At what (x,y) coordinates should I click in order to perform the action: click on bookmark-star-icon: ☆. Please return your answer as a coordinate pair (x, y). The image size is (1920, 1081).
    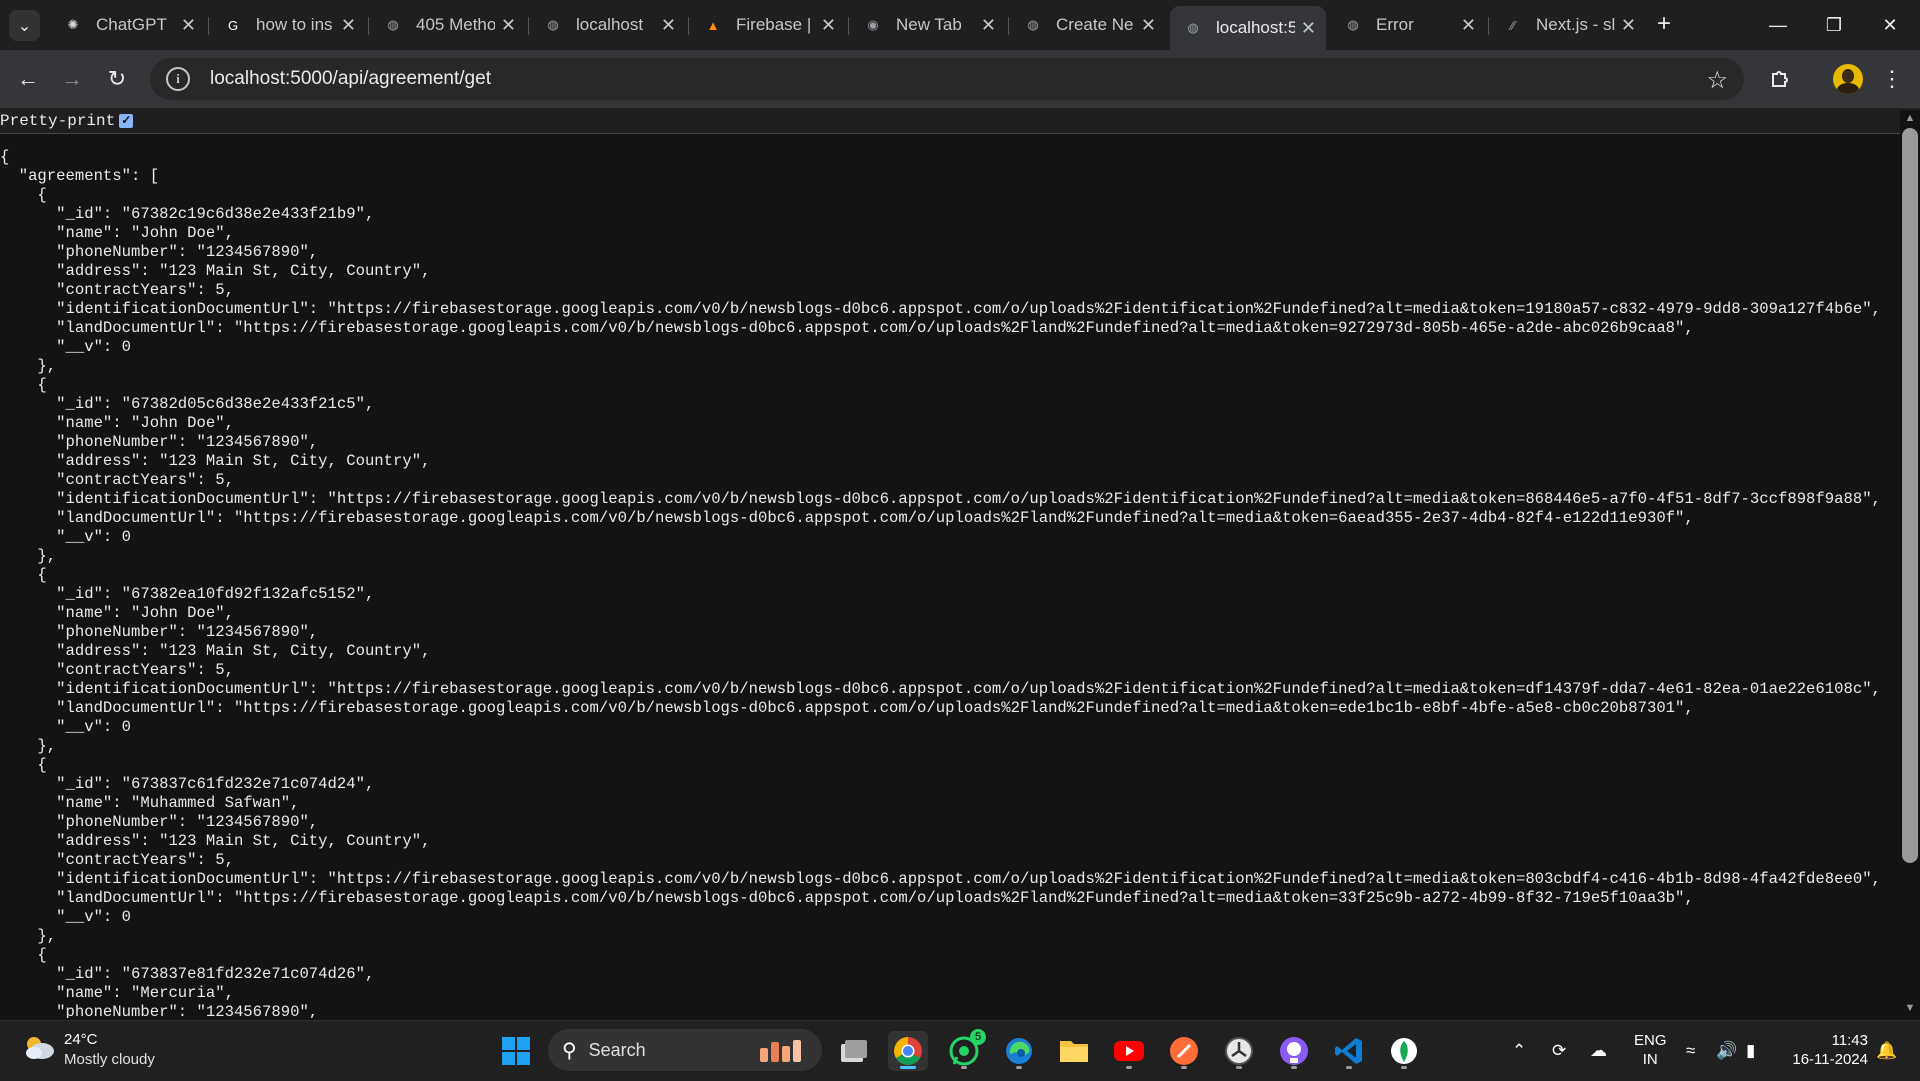
    Looking at the image, I should click on (1717, 80).